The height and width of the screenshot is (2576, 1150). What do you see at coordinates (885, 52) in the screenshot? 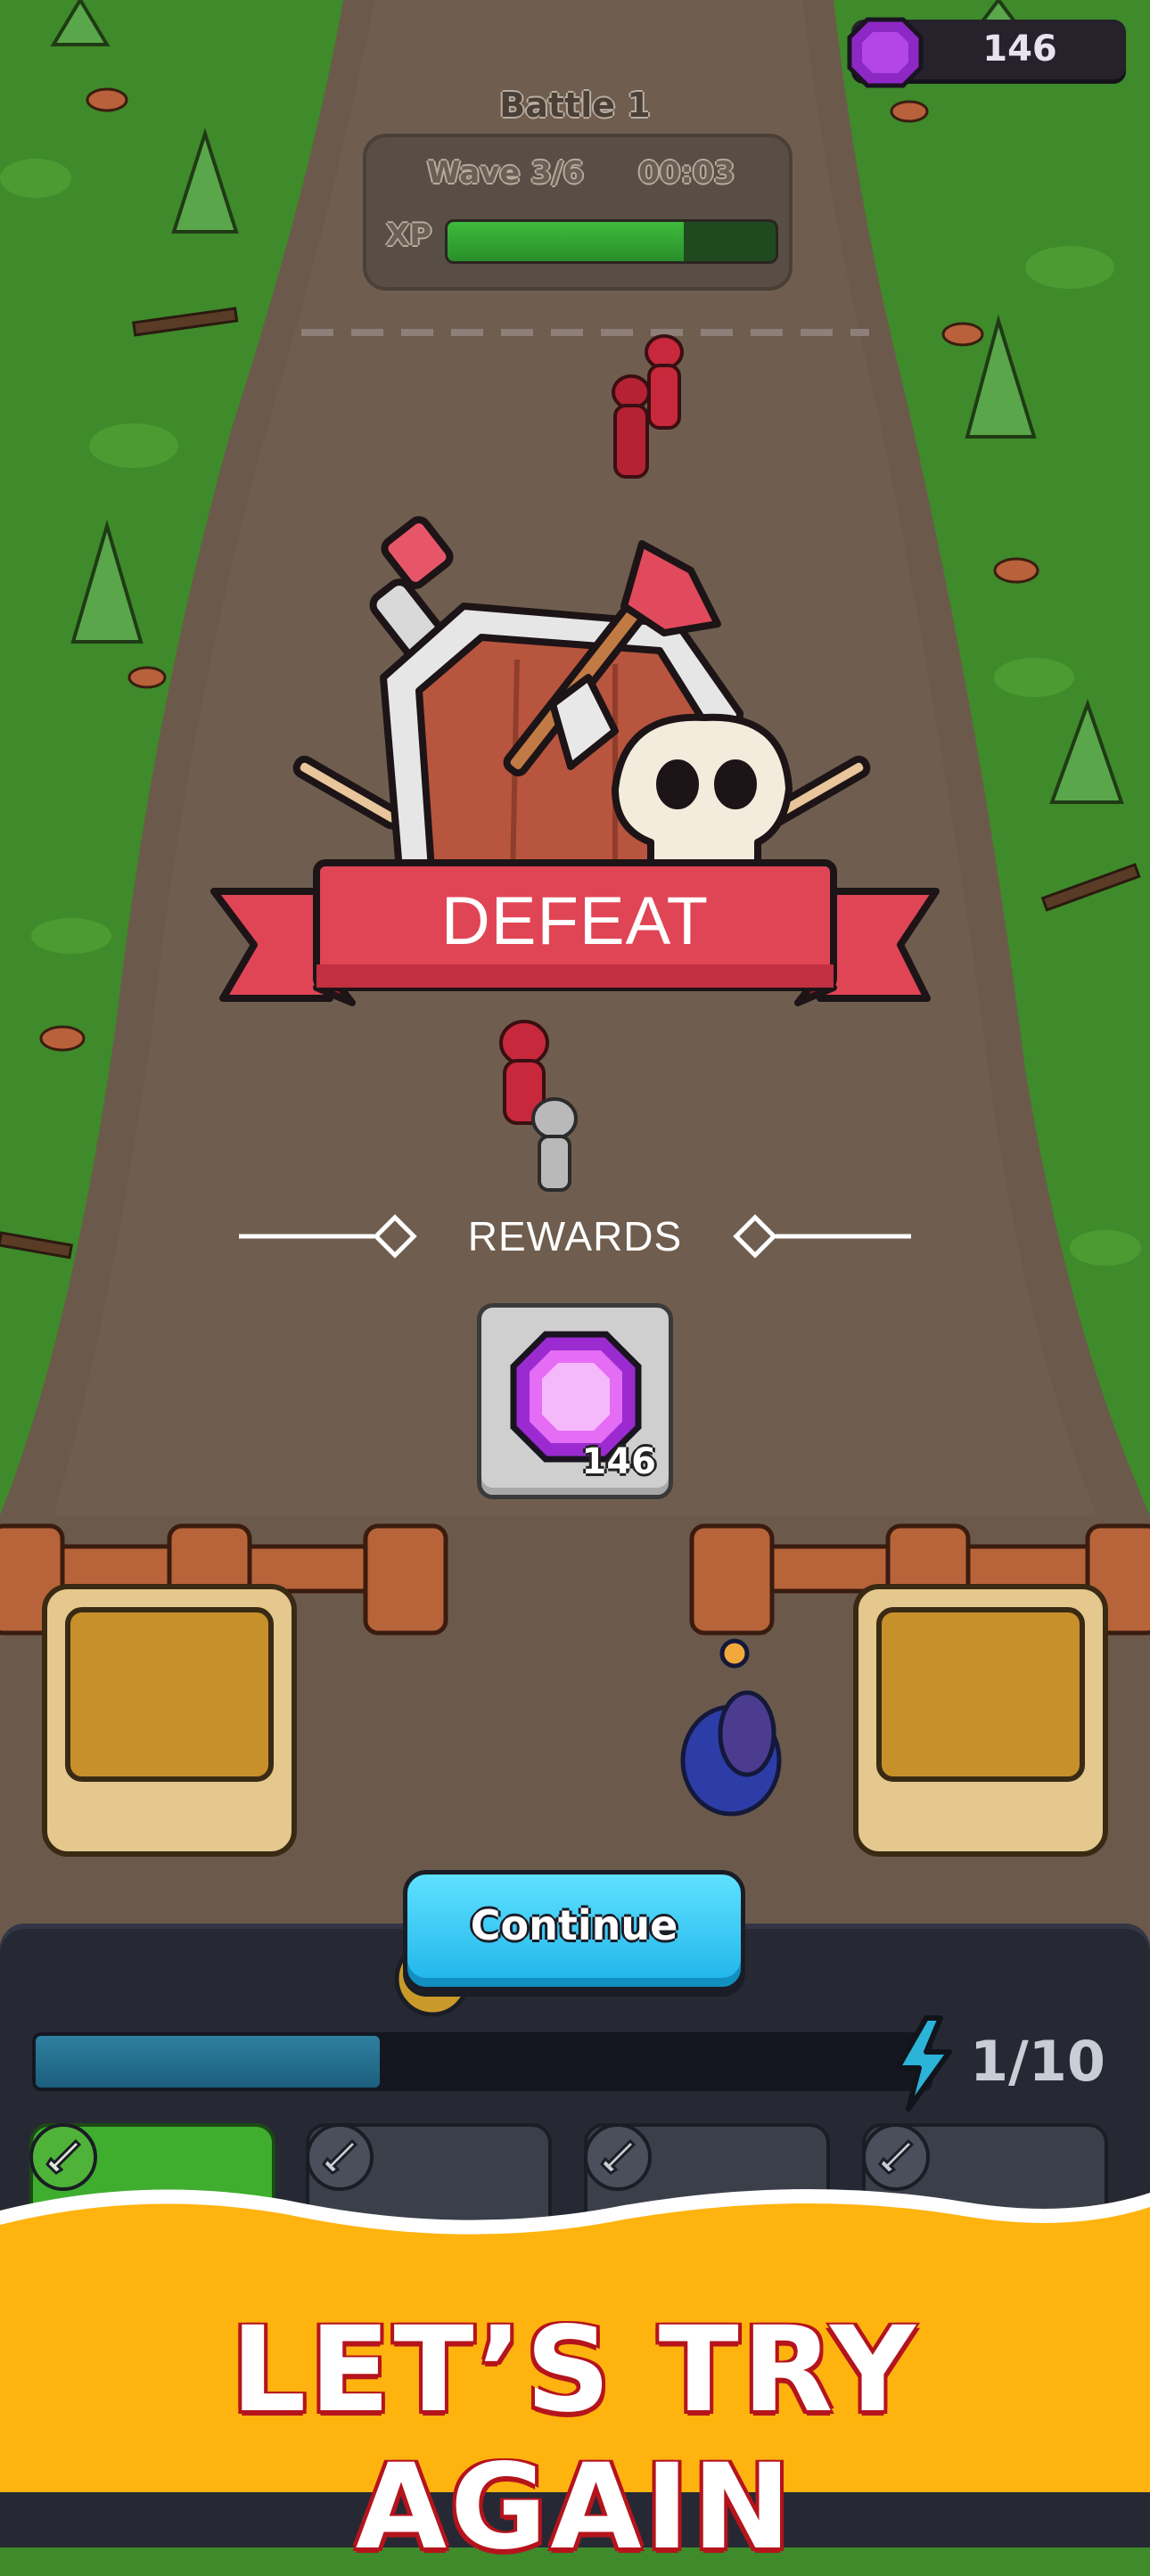
I see `gem-icon` at bounding box center [885, 52].